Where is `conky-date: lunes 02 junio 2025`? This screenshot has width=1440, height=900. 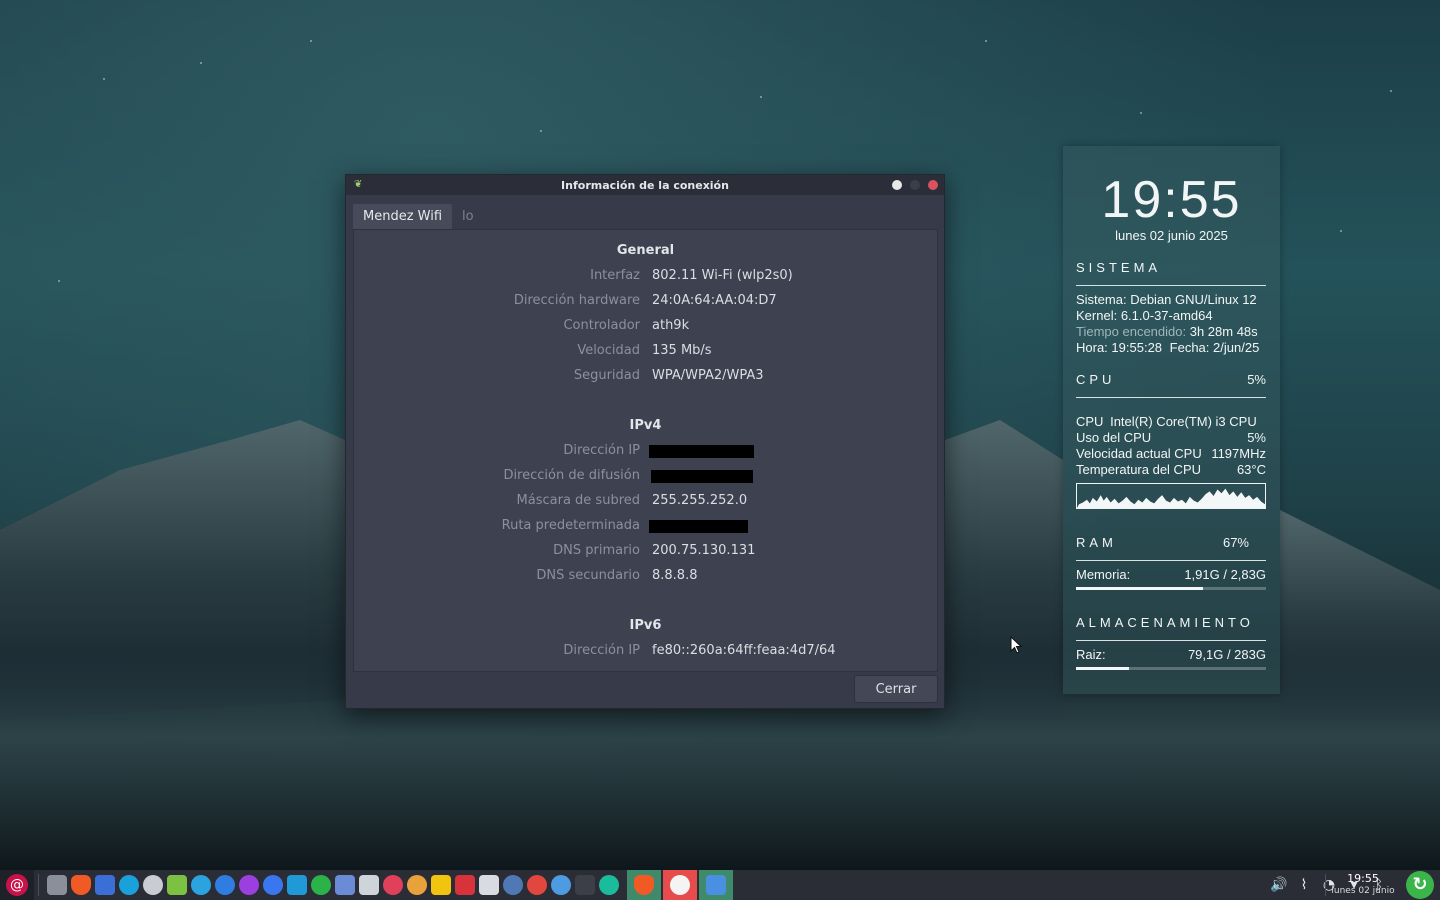
conky-date: lunes 02 junio 2025 is located at coordinates (1171, 235).